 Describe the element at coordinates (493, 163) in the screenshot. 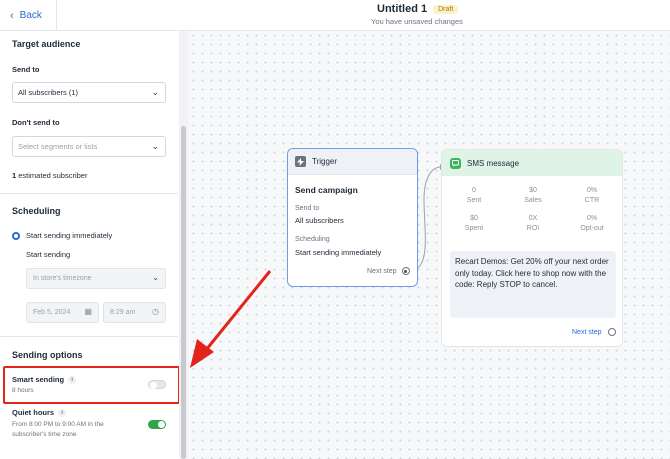

I see `sms-node-title: SMS message` at that location.